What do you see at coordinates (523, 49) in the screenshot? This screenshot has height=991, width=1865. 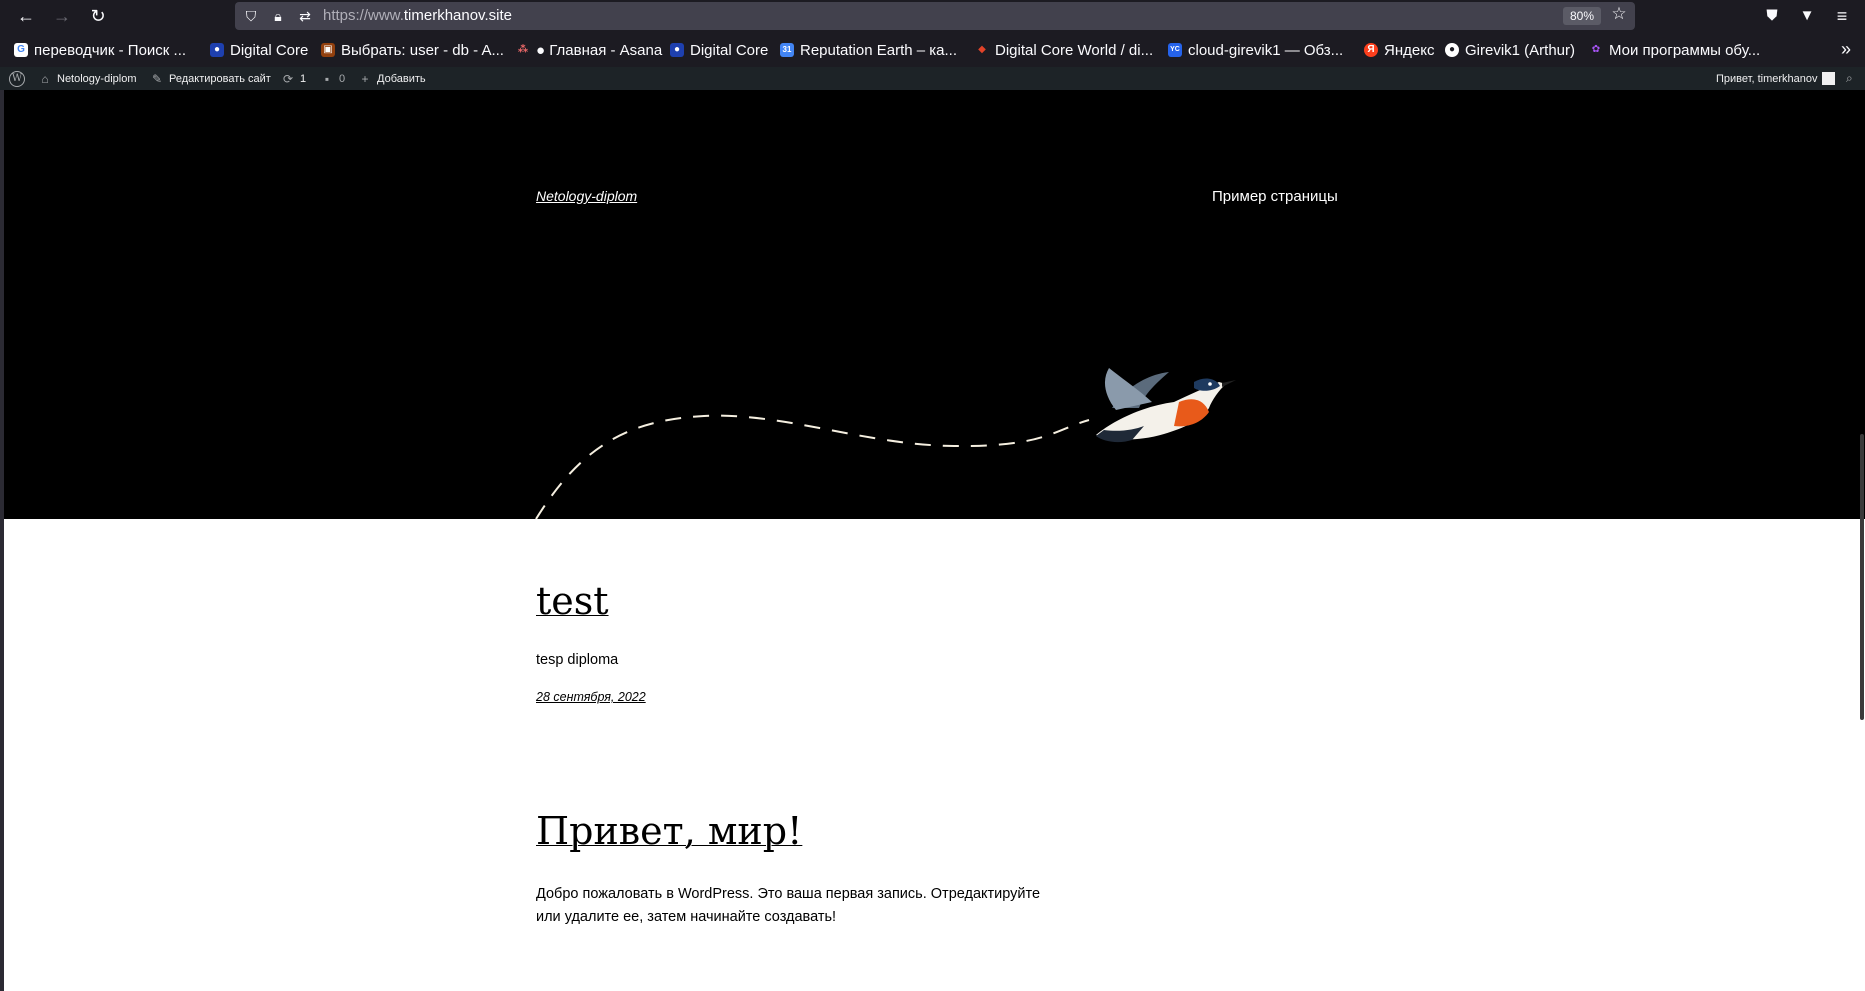 I see `asana-icon: ⁂` at bounding box center [523, 49].